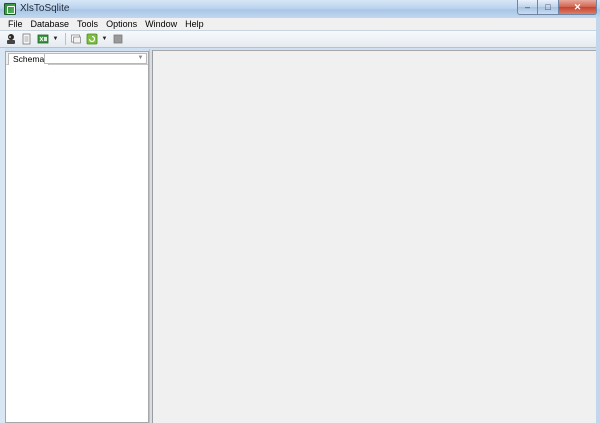 The width and height of the screenshot is (600, 423). I want to click on menu-bar: File Database Tools Options Window Help, so click(300, 24).